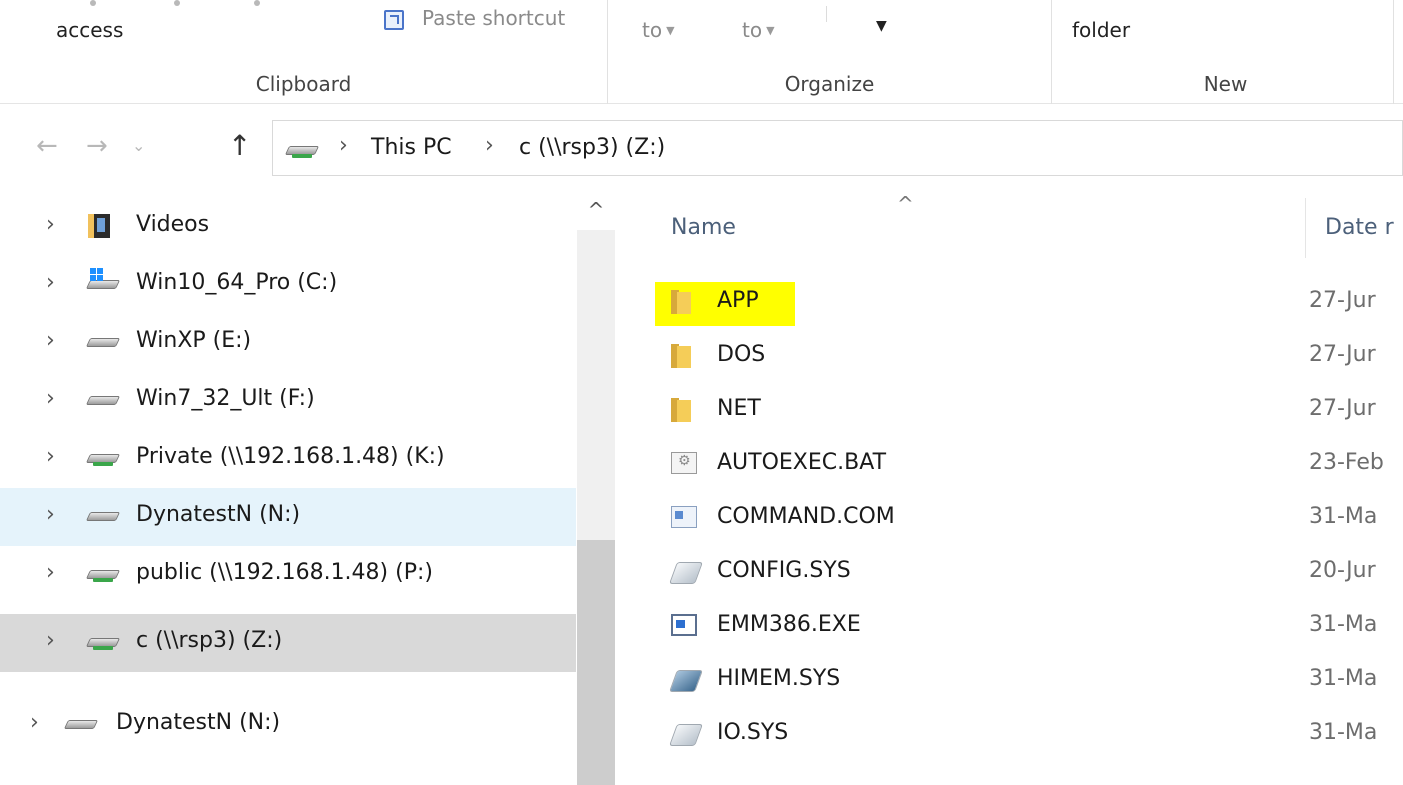 The height and width of the screenshot is (785, 1403). What do you see at coordinates (596, 210) in the screenshot?
I see `scroll-up-arrow-icon: ^` at bounding box center [596, 210].